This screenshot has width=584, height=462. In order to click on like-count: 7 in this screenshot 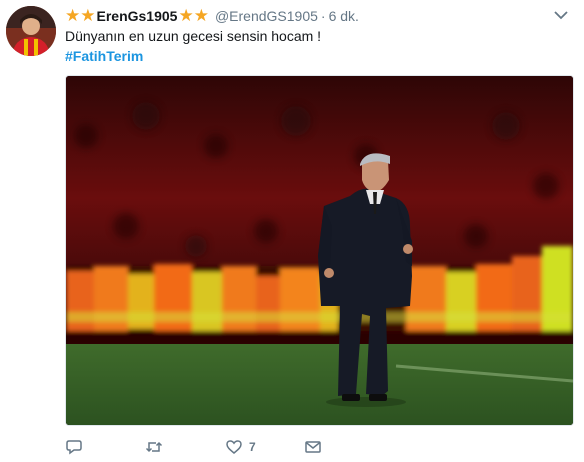, I will do `click(252, 447)`.